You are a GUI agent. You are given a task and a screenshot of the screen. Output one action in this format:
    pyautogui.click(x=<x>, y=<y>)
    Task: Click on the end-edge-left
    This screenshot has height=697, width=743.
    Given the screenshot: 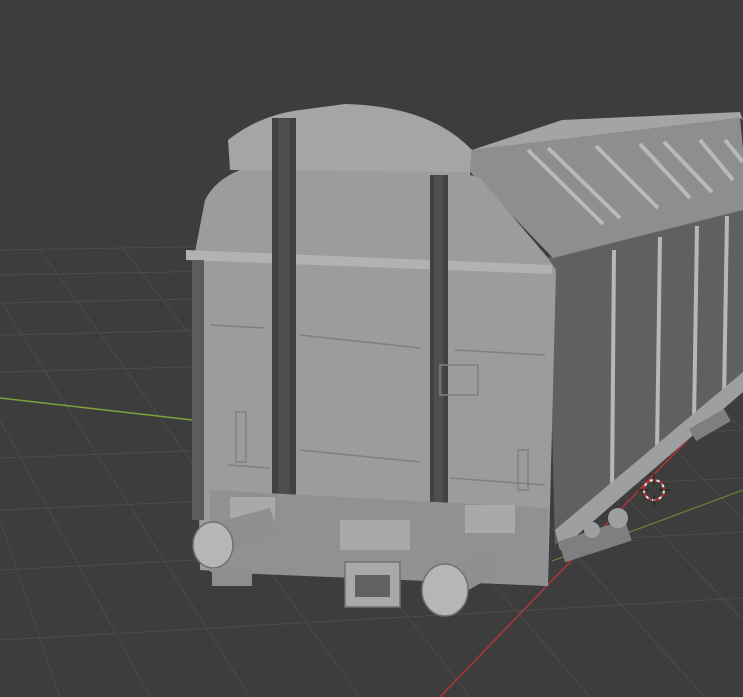 What is the action you would take?
    pyautogui.click(x=198, y=390)
    